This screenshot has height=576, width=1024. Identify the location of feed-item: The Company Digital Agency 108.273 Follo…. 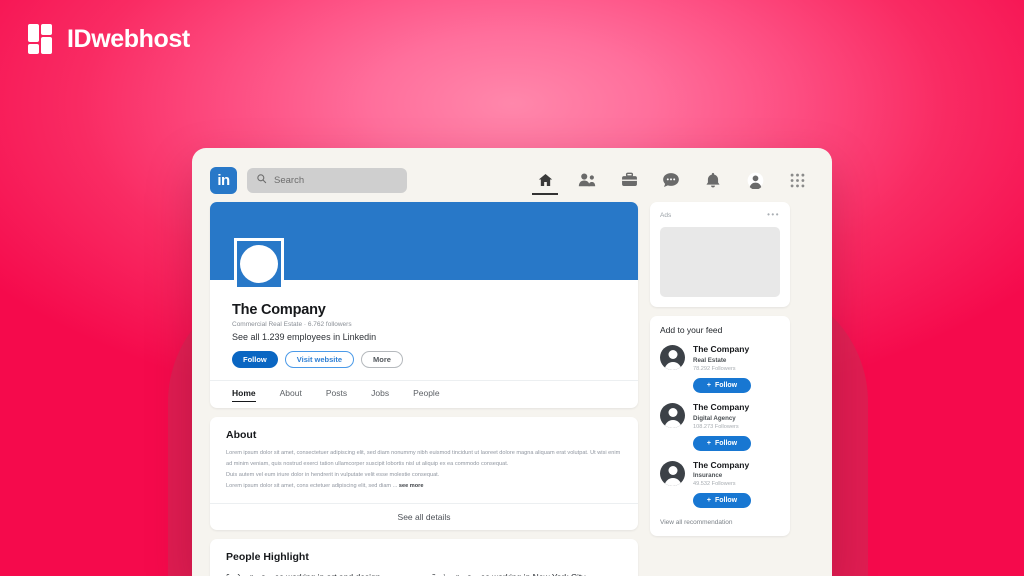
(720, 426).